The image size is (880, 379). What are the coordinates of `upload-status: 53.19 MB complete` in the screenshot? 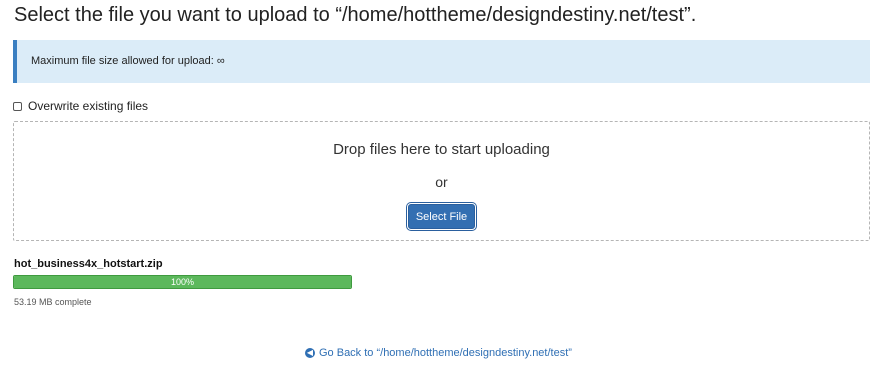 It's located at (53, 302).